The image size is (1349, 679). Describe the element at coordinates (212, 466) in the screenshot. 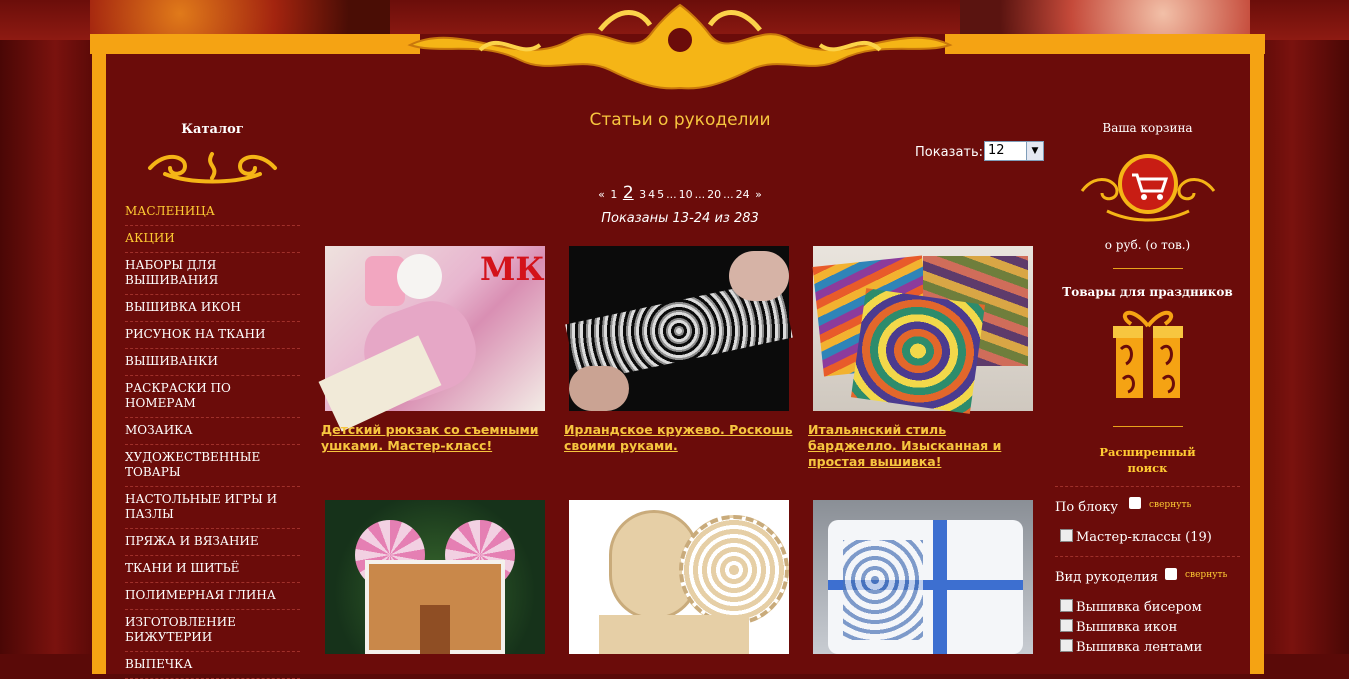

I see `sidebar-item: ХУДОЖЕСТВЕННЫЕ ТОВАРЫ` at that location.